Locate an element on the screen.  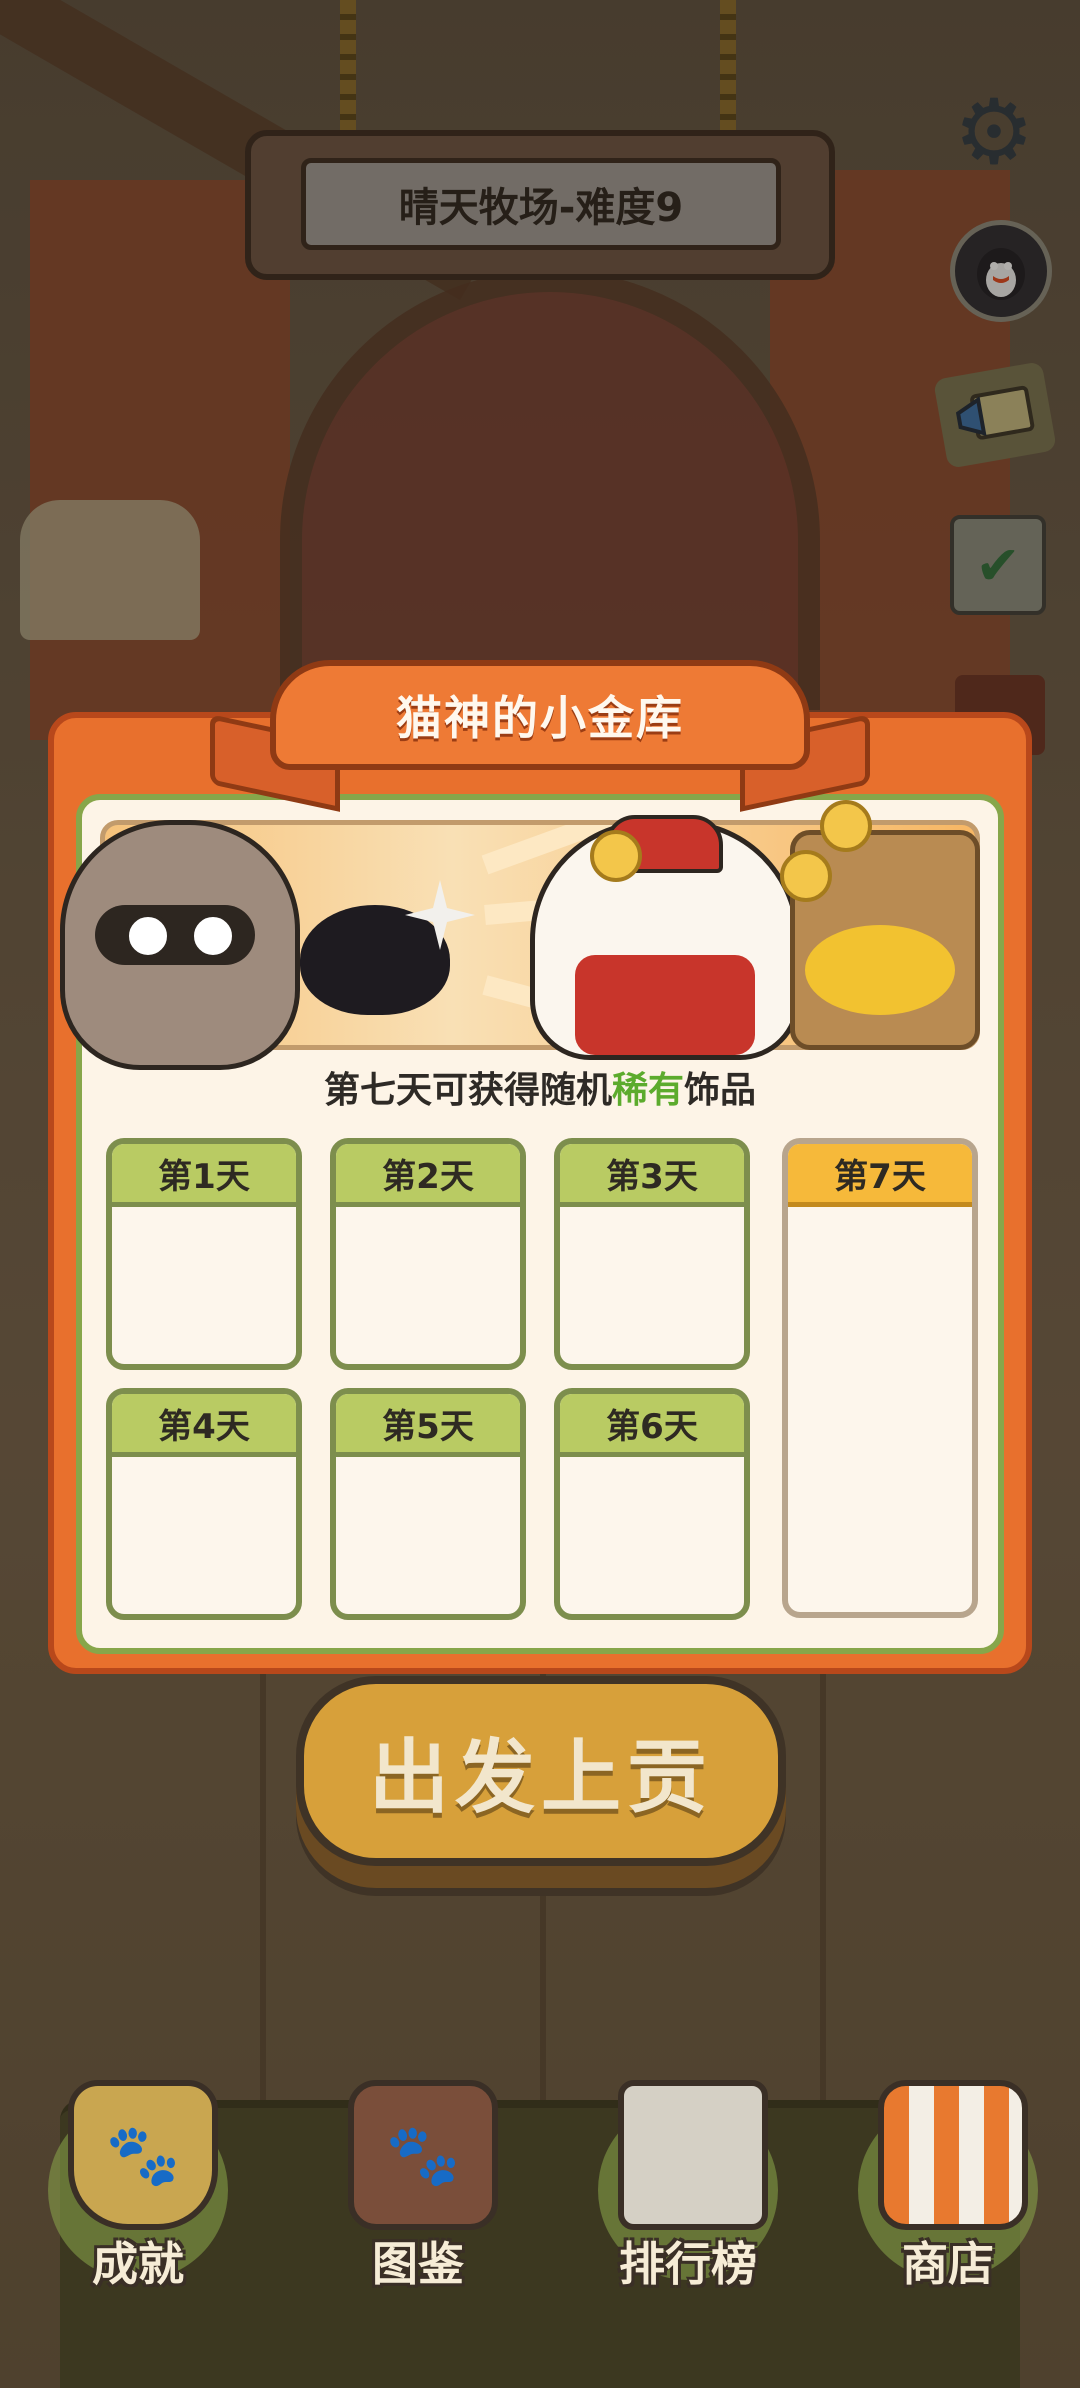
nav-label: 图鉴 is located at coordinates (418, 2264).